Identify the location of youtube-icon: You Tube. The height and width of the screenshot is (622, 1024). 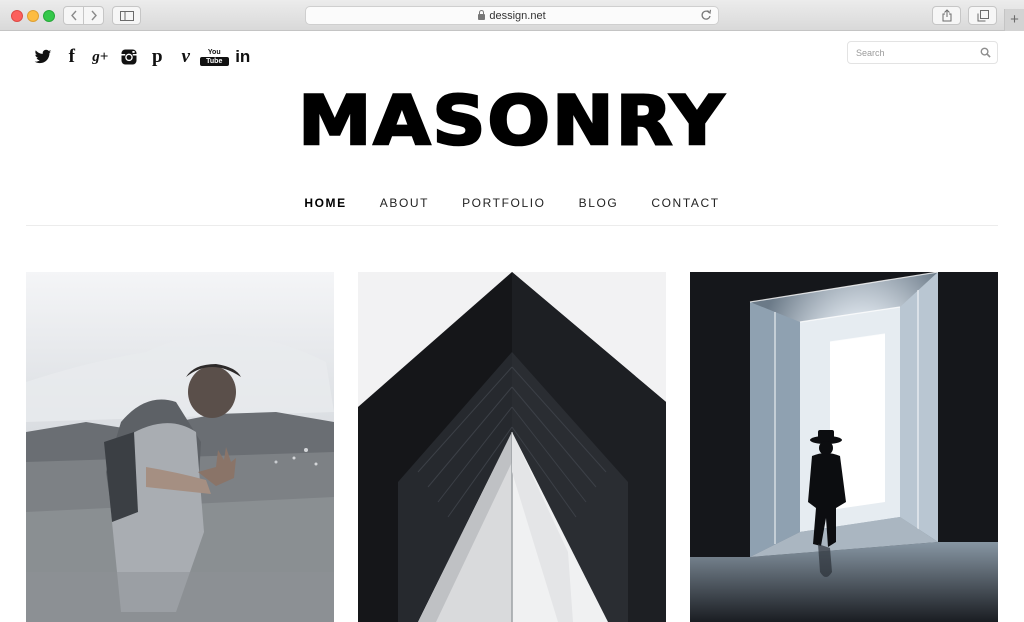
(214, 57).